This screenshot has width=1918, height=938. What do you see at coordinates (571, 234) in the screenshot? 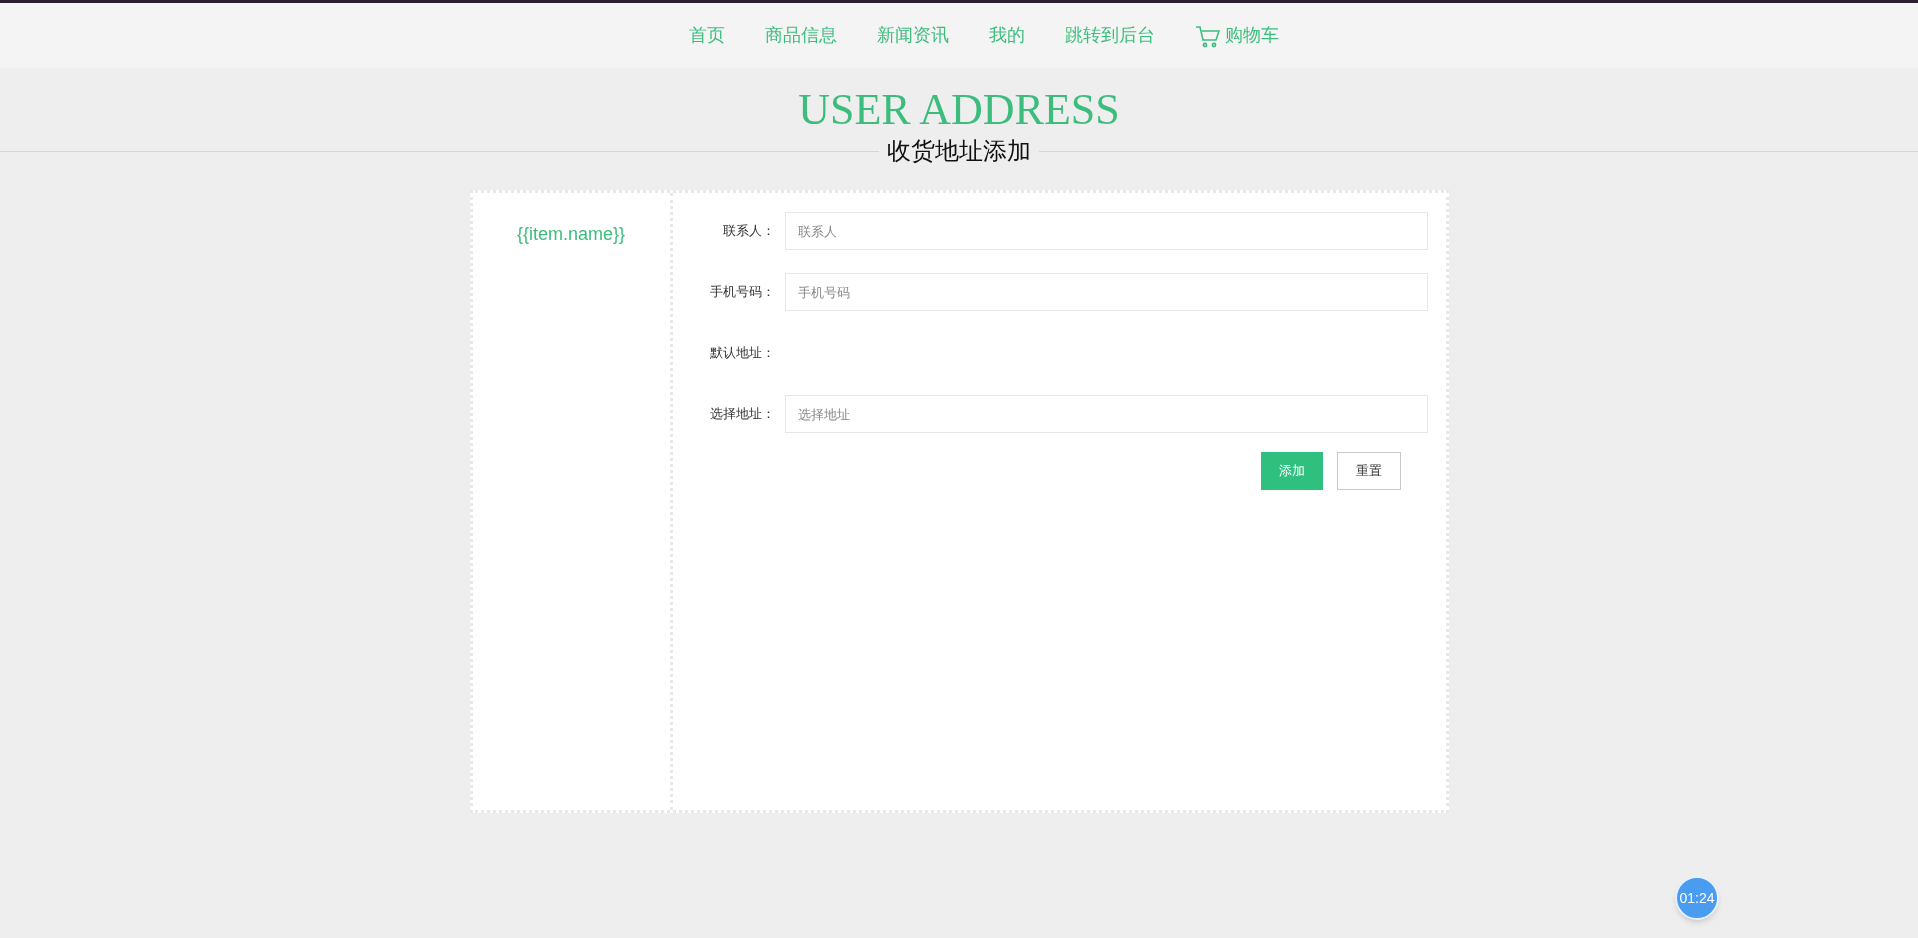
I see `sidebar-item: {{item.name}}` at bounding box center [571, 234].